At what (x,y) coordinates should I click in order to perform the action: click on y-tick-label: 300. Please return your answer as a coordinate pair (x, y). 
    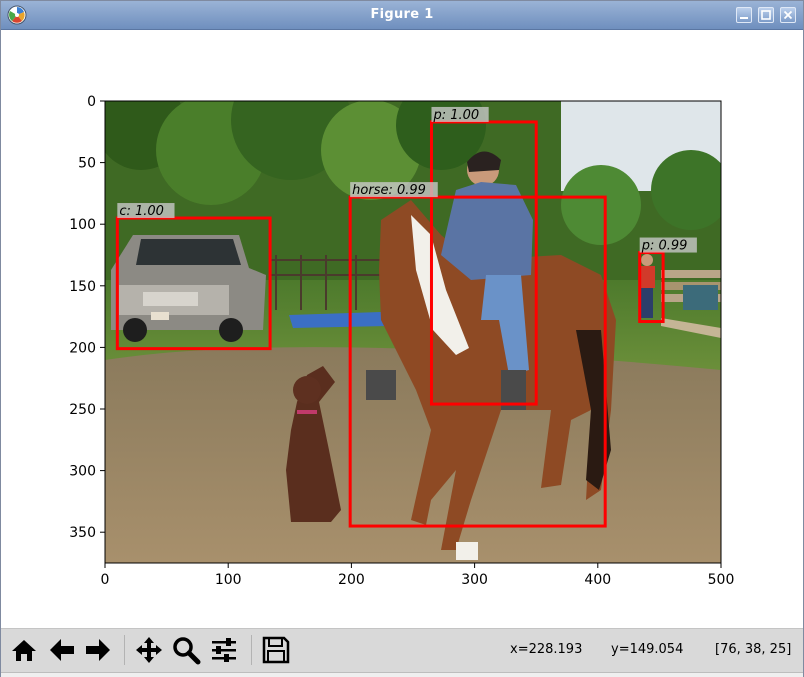
    Looking at the image, I should click on (82, 472).